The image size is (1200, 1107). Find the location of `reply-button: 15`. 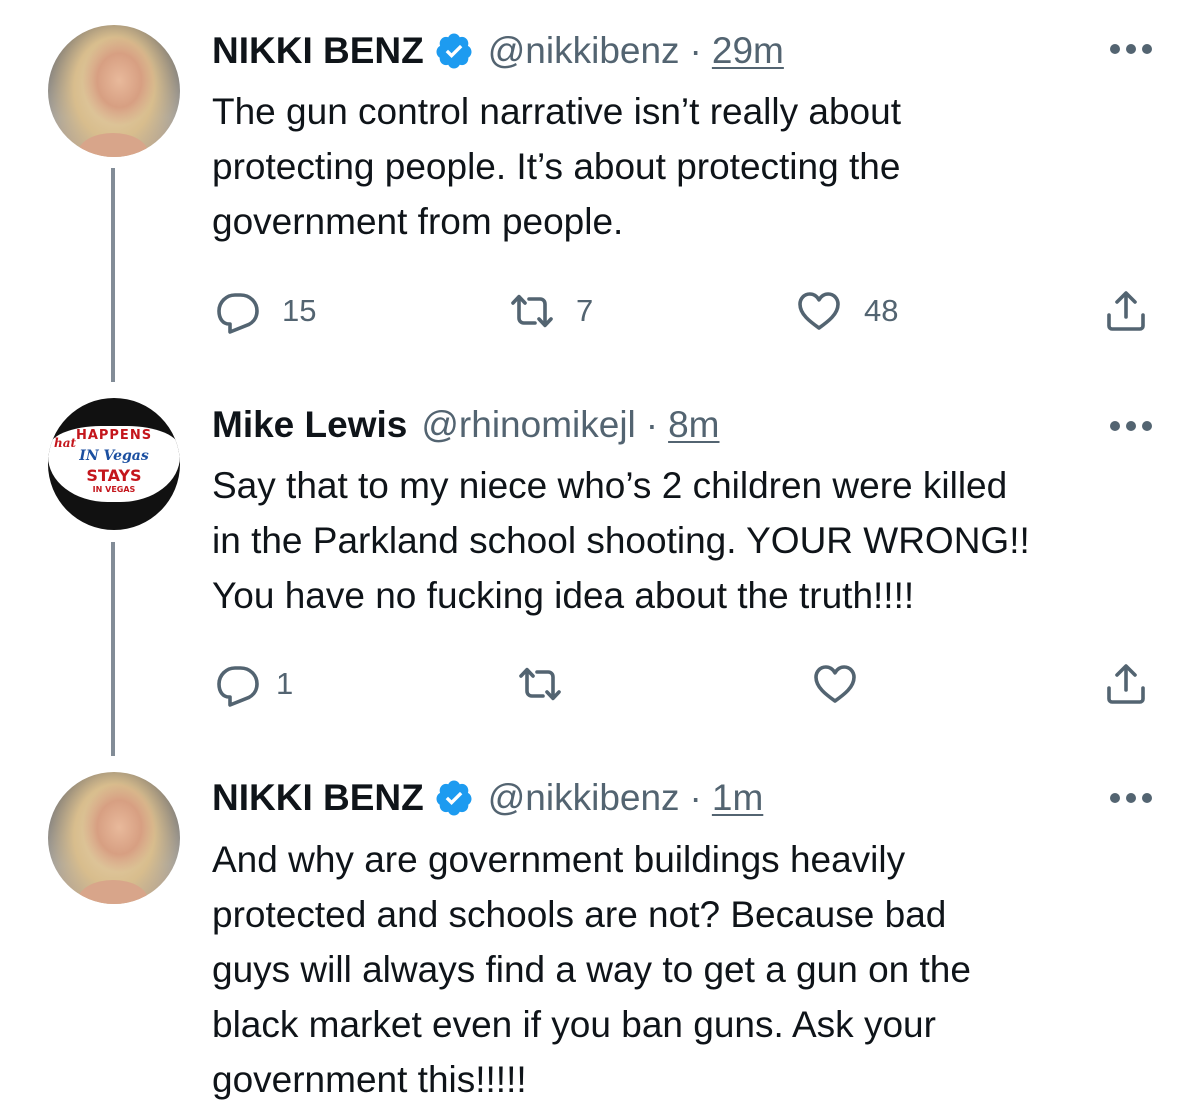

reply-button: 15 is located at coordinates (265, 311).